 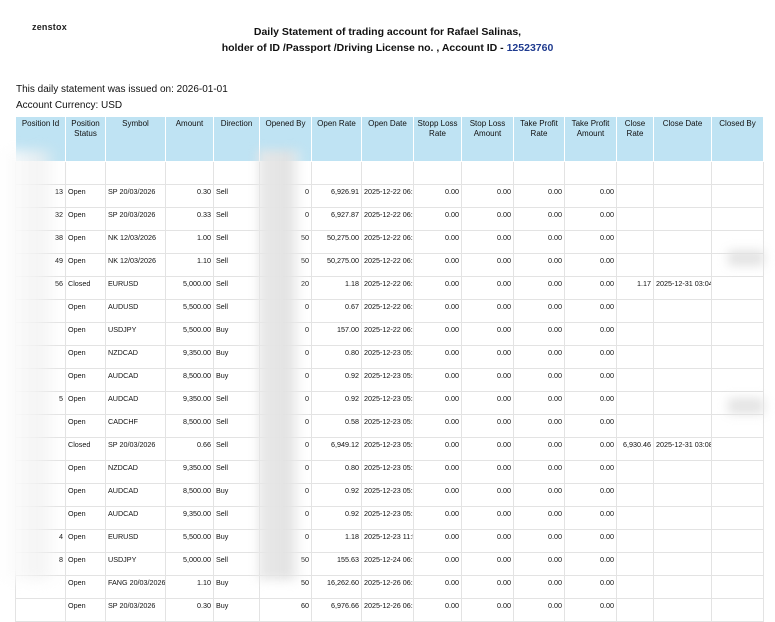 I want to click on cell-id: 5, so click(x=40, y=403).